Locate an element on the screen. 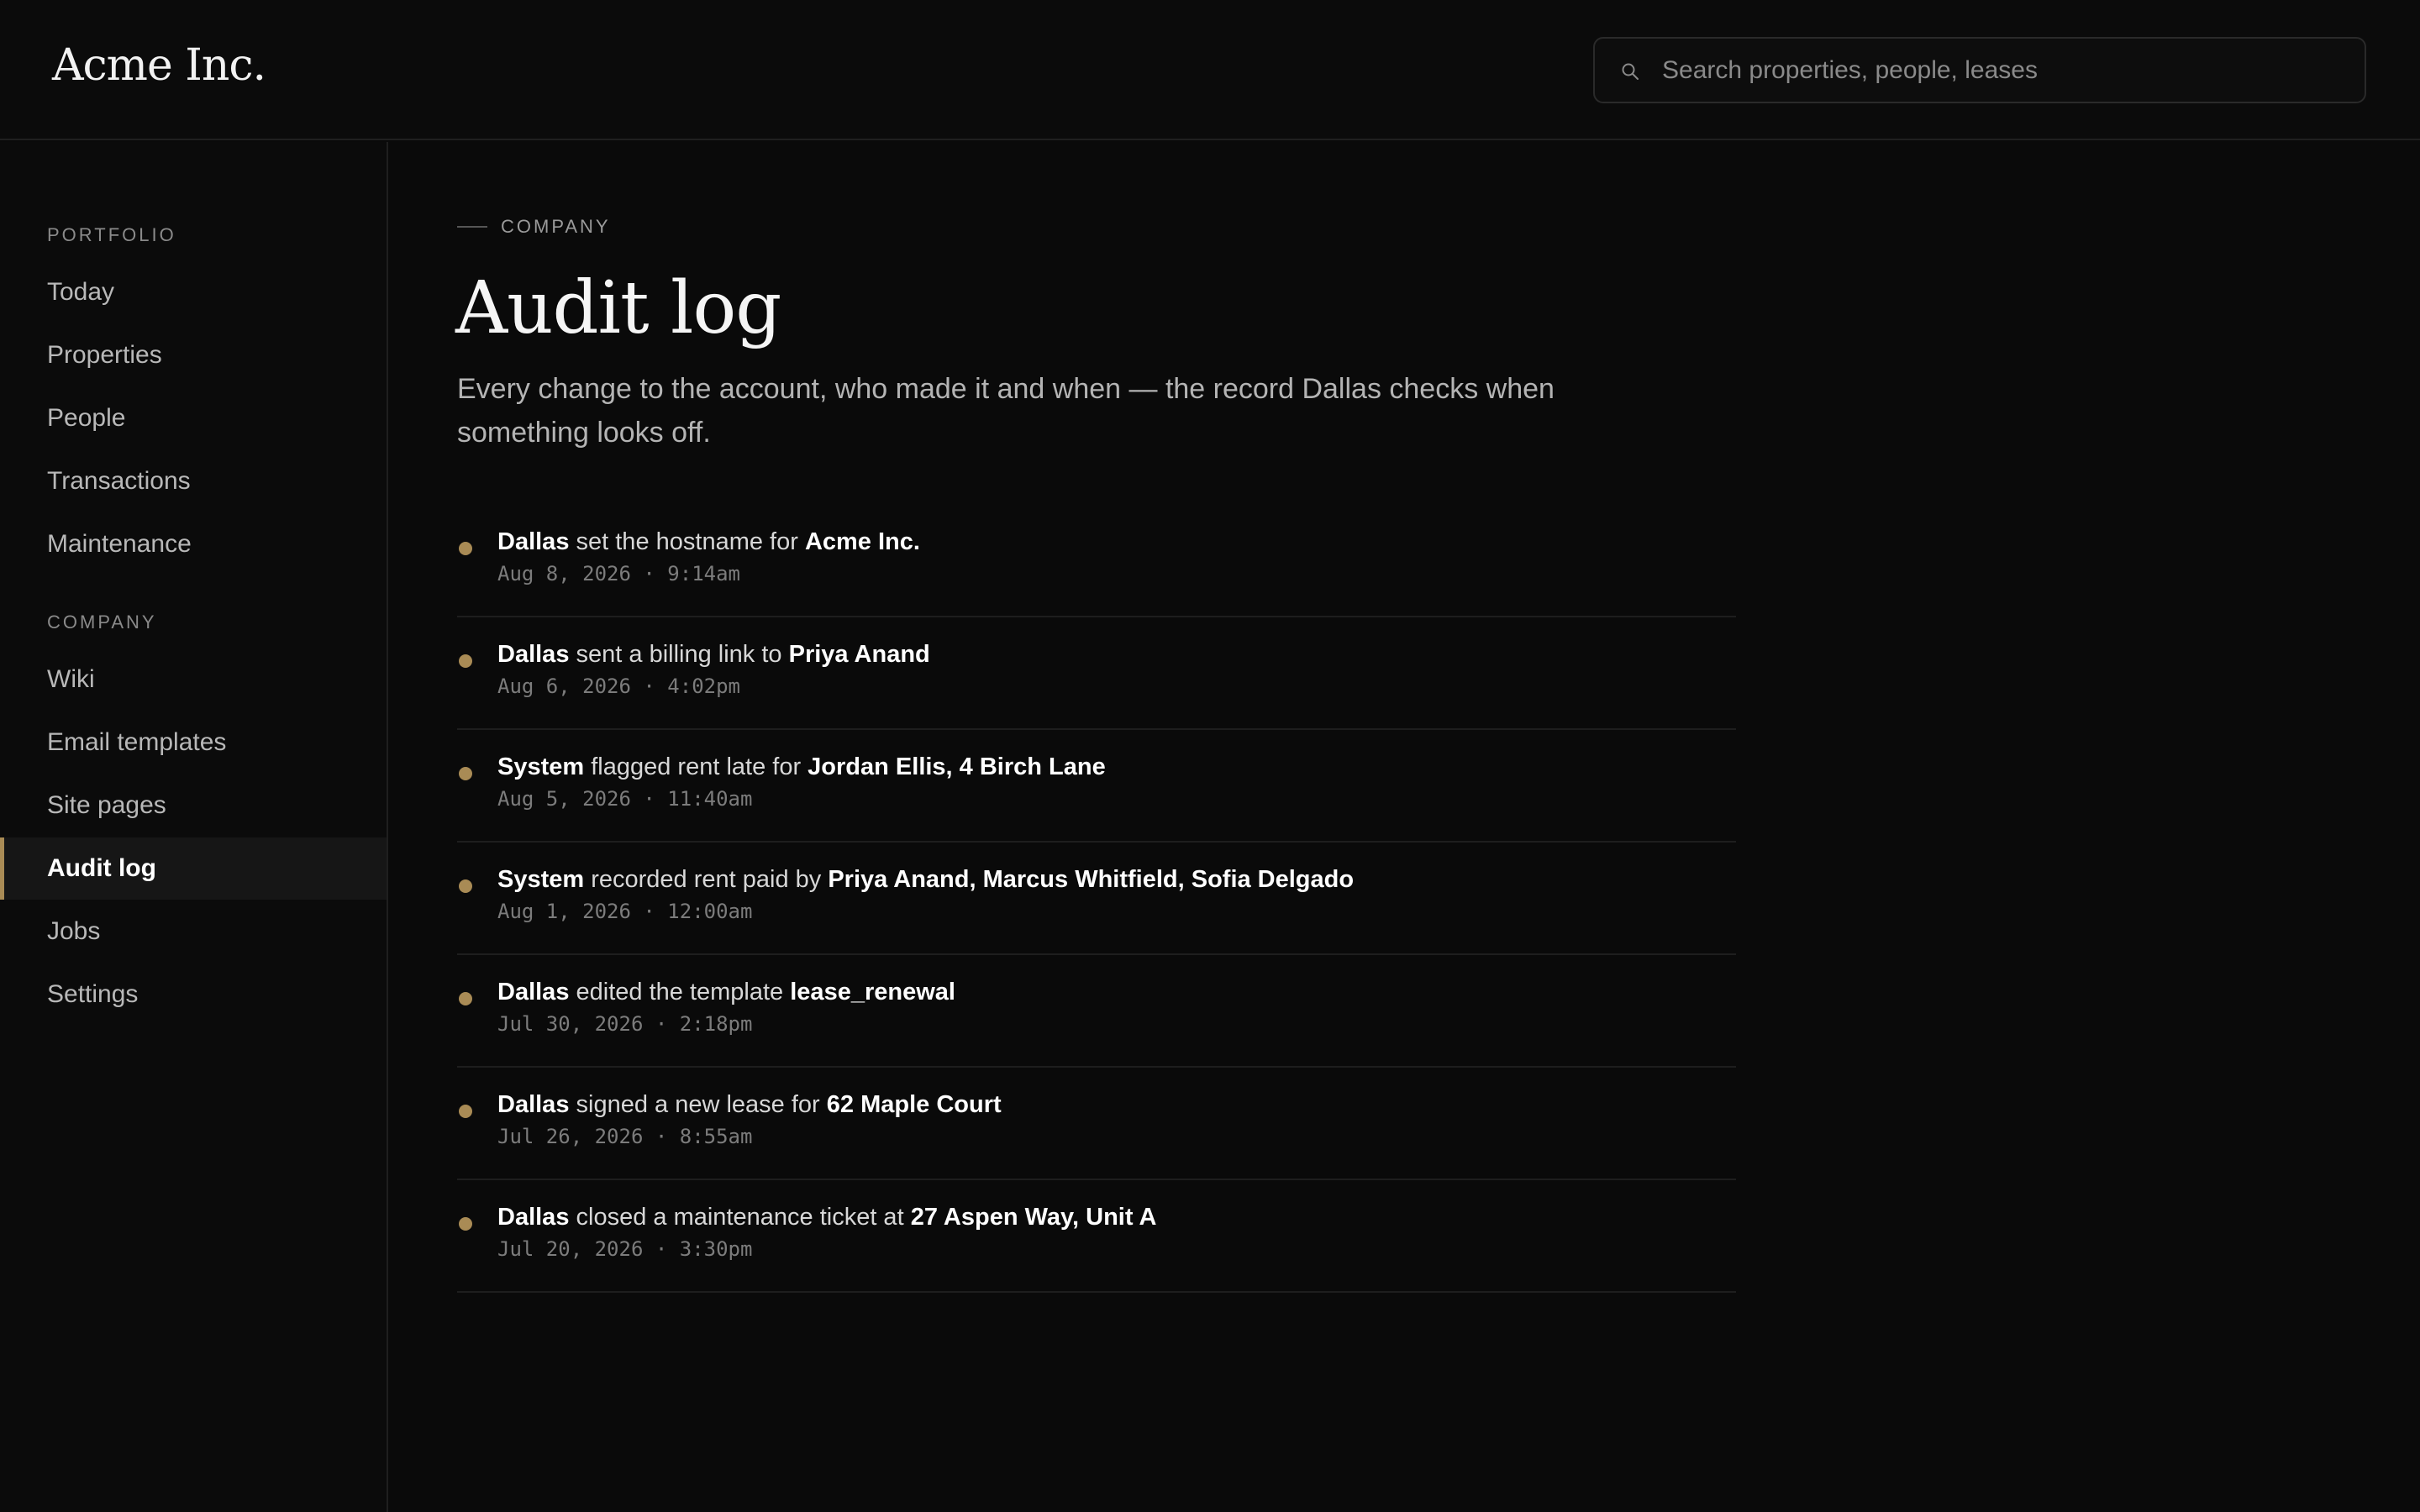 The image size is (2420, 1512). sidebar-item-audit-log: Audit log is located at coordinates (193, 868).